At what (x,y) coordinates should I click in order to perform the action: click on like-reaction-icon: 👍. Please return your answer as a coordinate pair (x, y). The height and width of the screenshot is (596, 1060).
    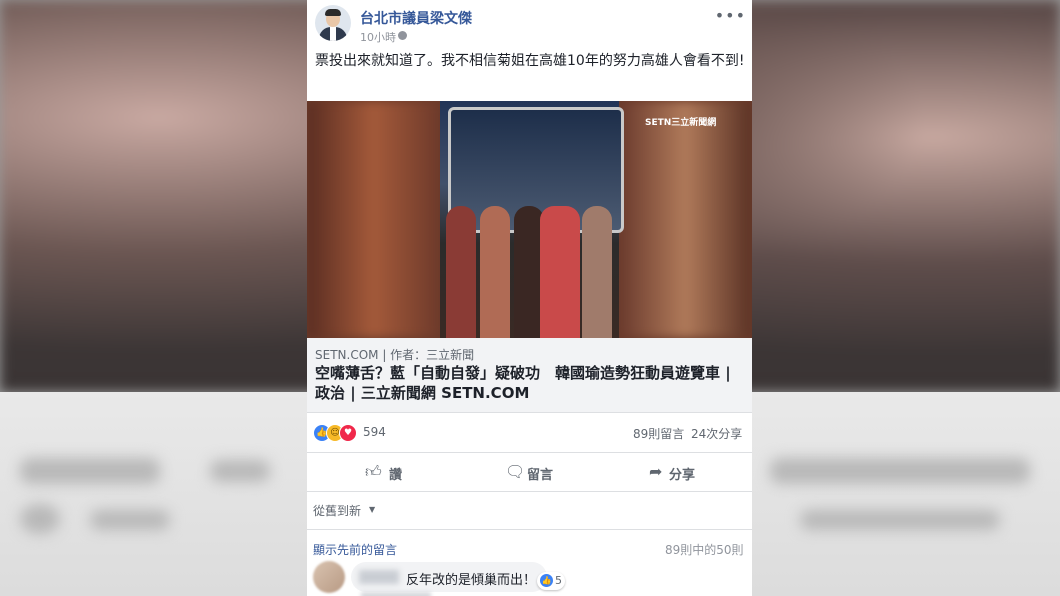
    Looking at the image, I should click on (546, 580).